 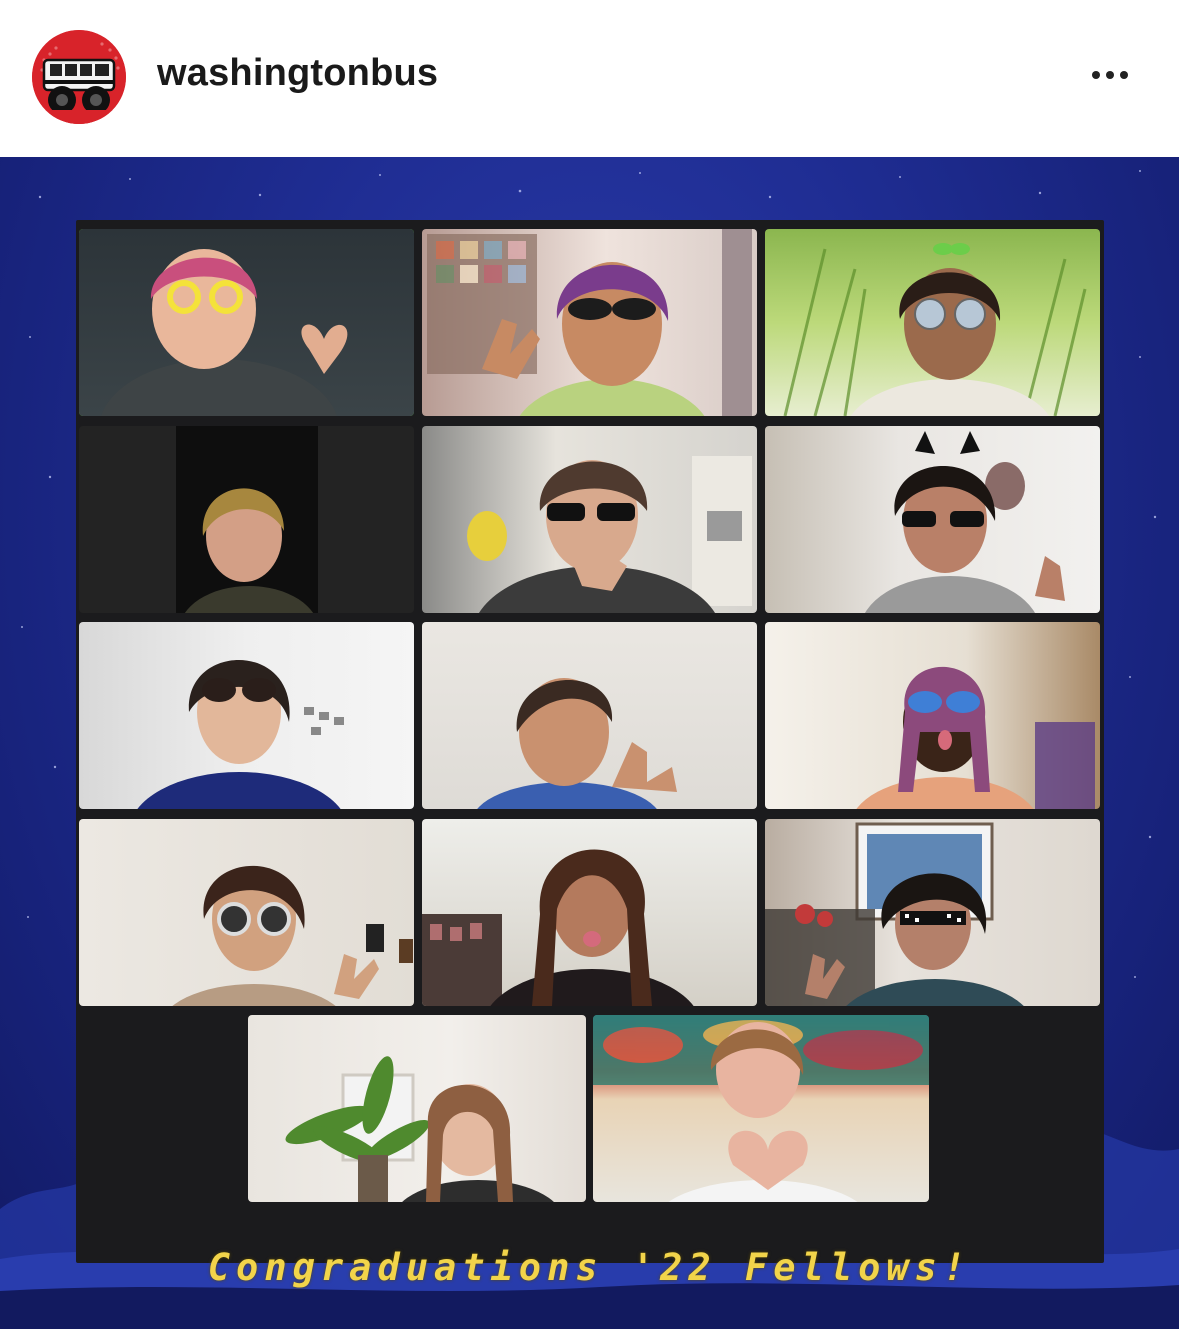 I want to click on profile-avatar, so click(x=79, y=77).